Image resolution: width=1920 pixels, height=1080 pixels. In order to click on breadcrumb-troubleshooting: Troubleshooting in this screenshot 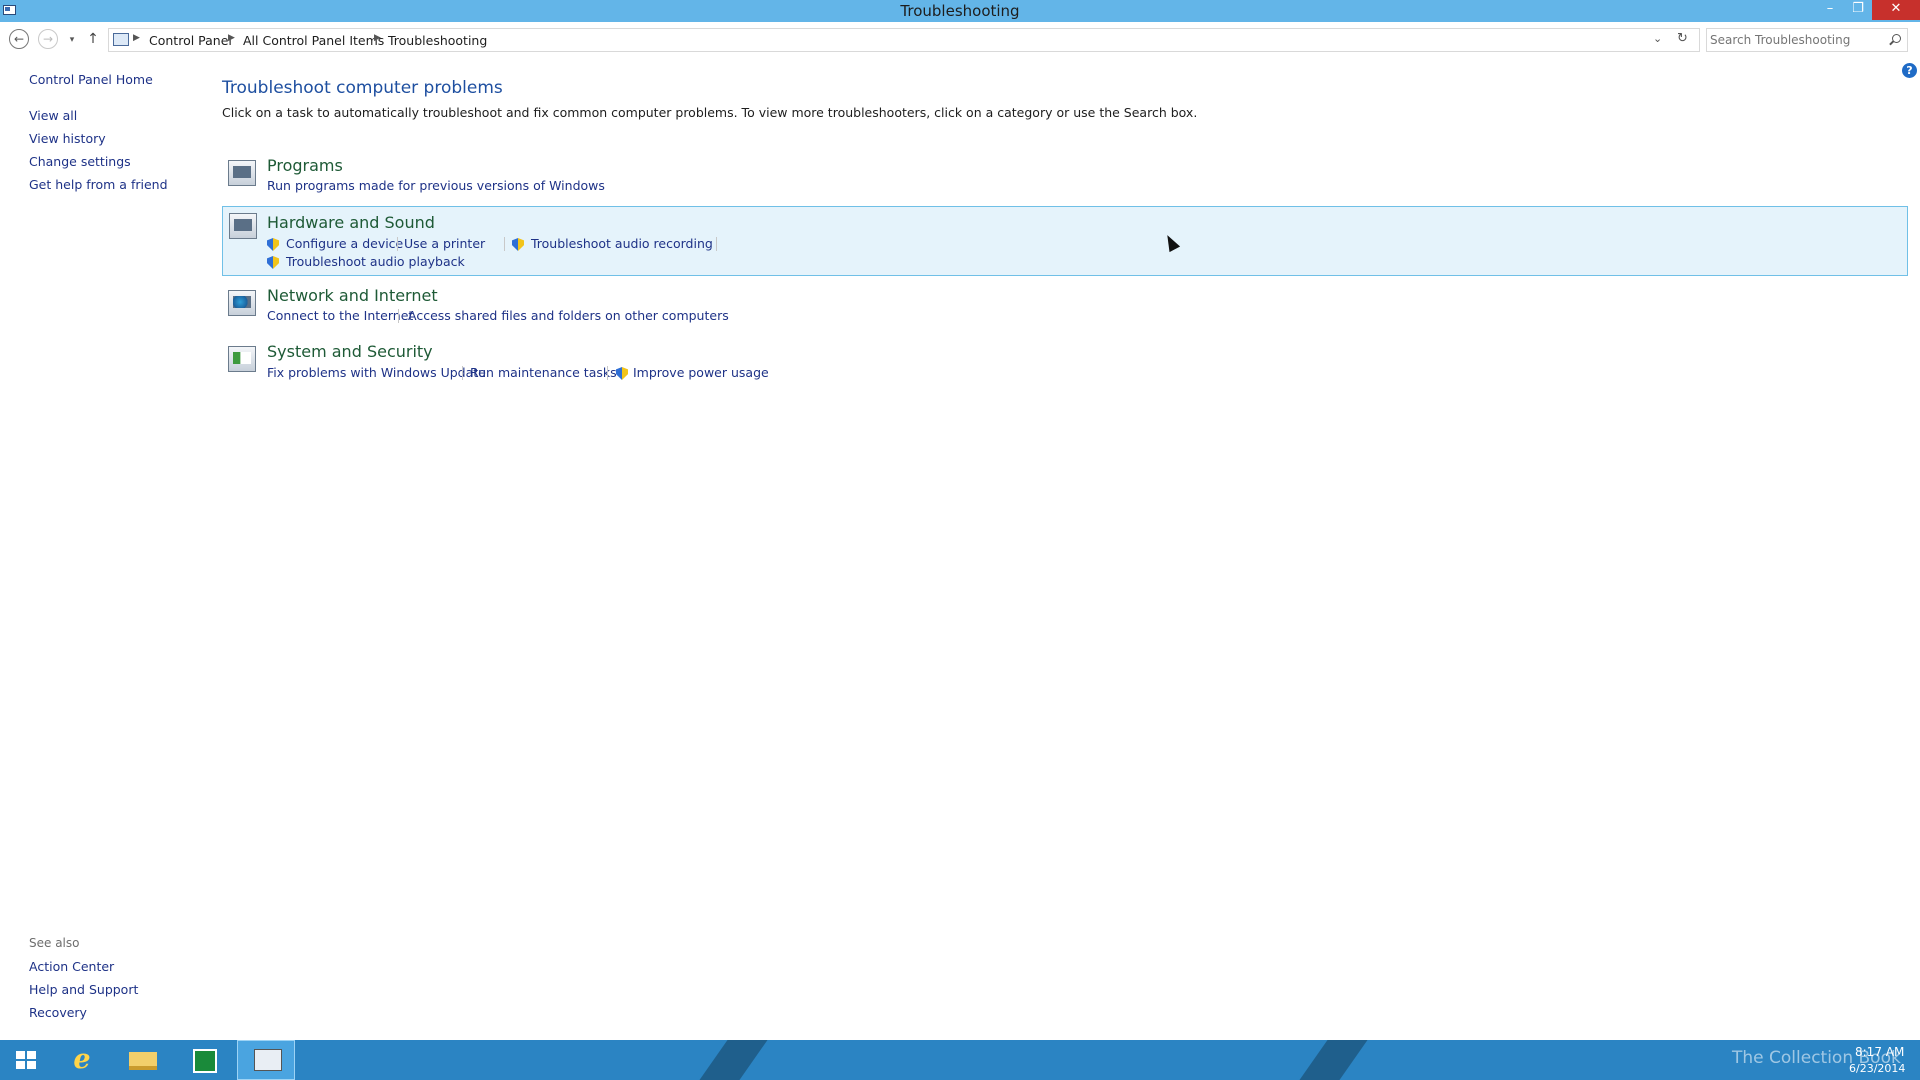, I will do `click(437, 40)`.